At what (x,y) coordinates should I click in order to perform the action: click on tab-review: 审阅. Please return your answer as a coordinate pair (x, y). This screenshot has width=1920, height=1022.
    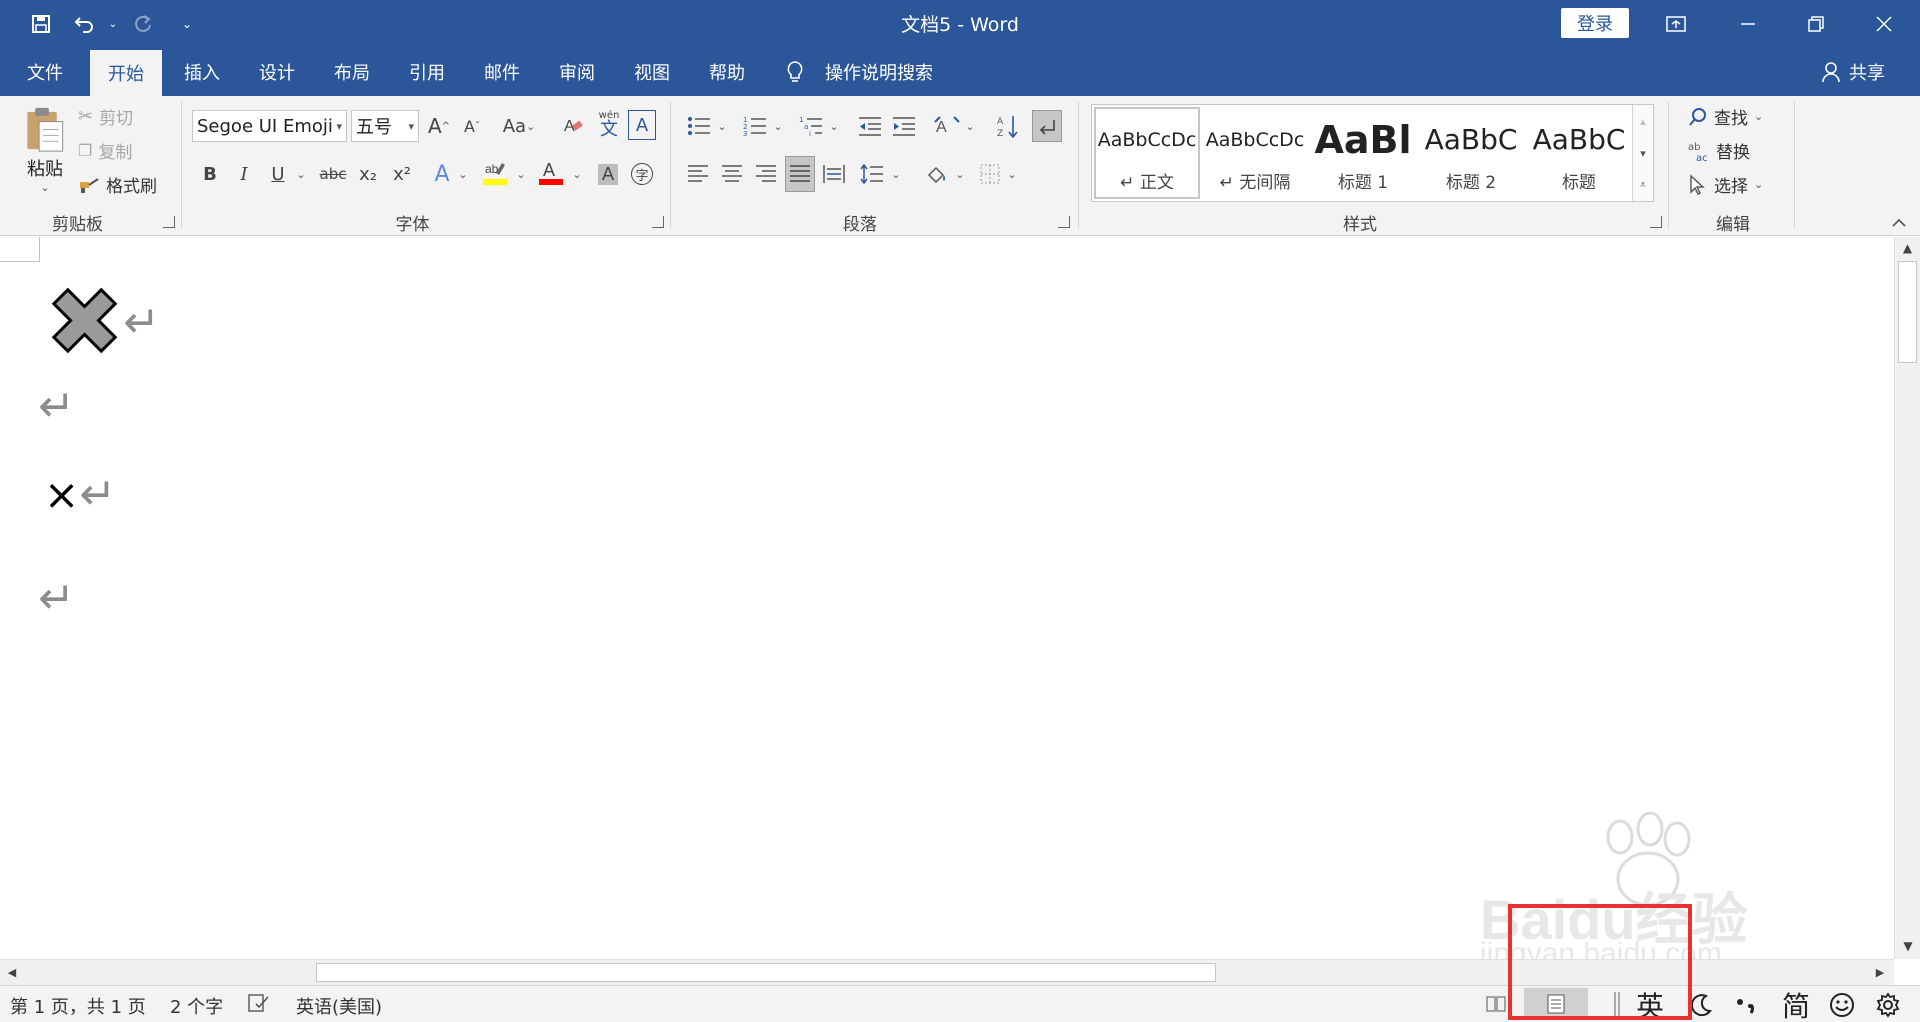
    Looking at the image, I should click on (577, 71).